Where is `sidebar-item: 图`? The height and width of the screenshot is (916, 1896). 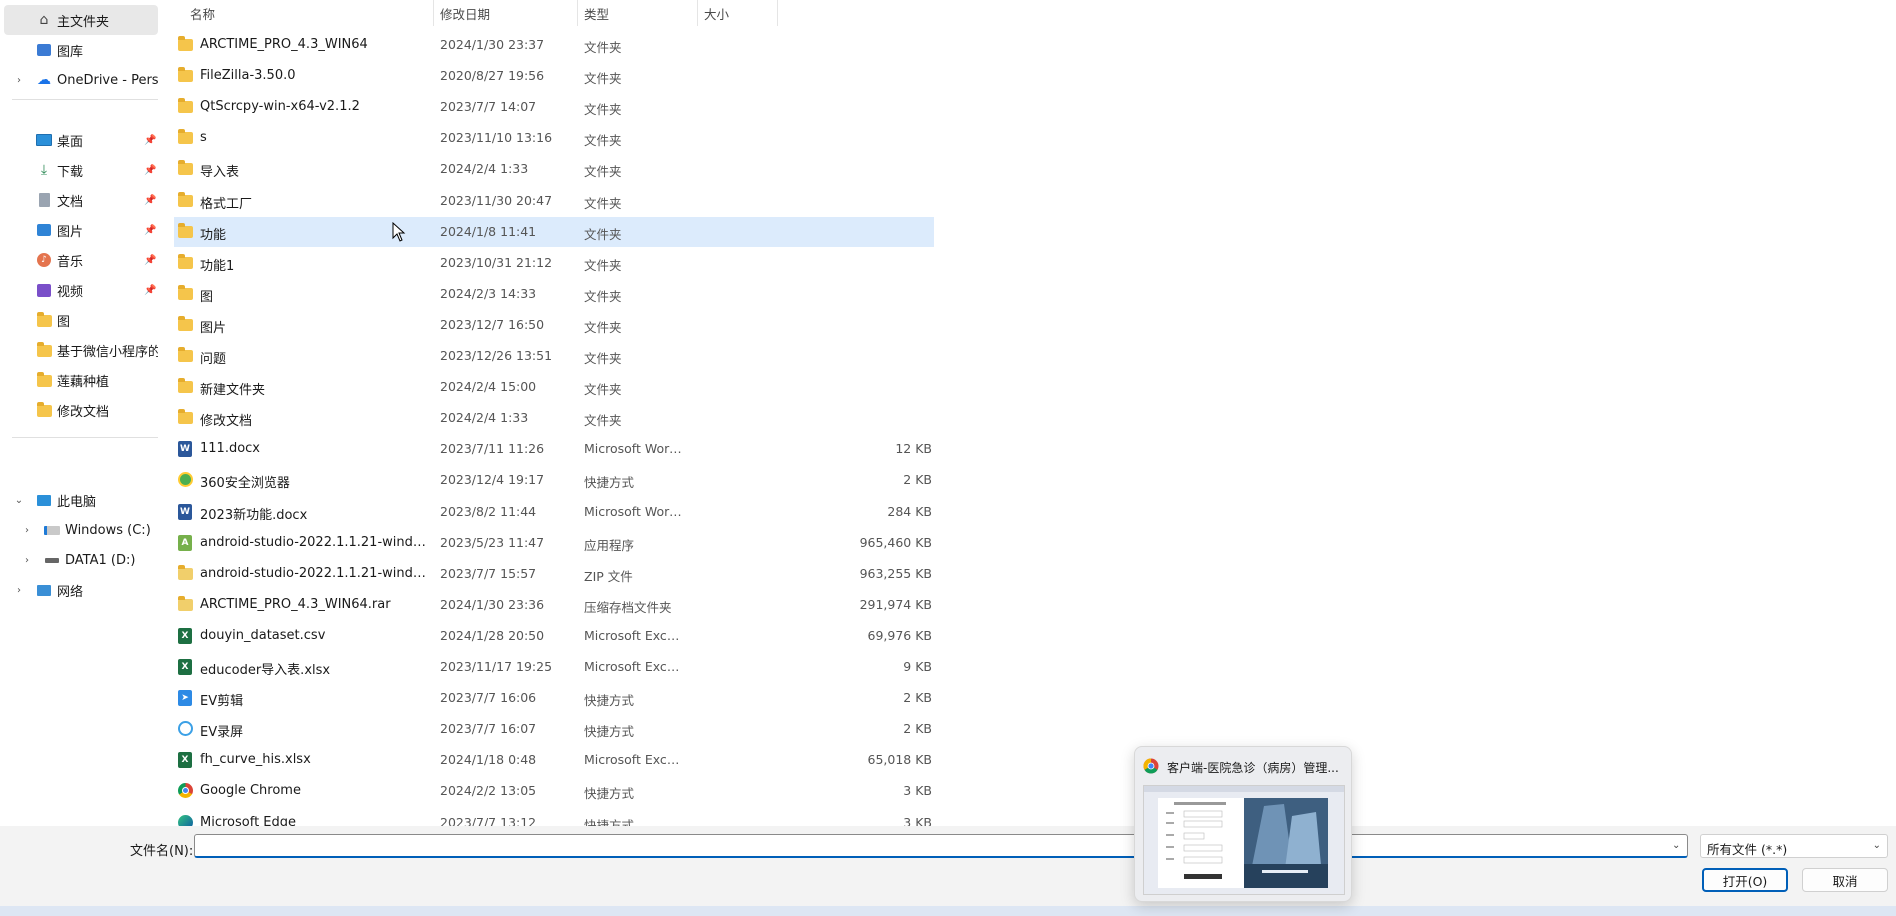 sidebar-item: 图 is located at coordinates (81, 320).